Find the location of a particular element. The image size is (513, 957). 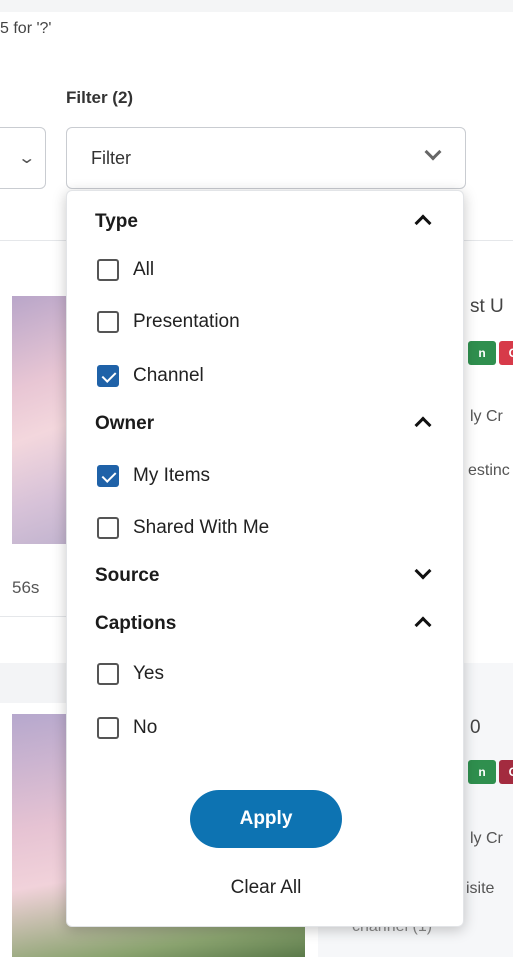

checkbox-no is located at coordinates (108, 728).